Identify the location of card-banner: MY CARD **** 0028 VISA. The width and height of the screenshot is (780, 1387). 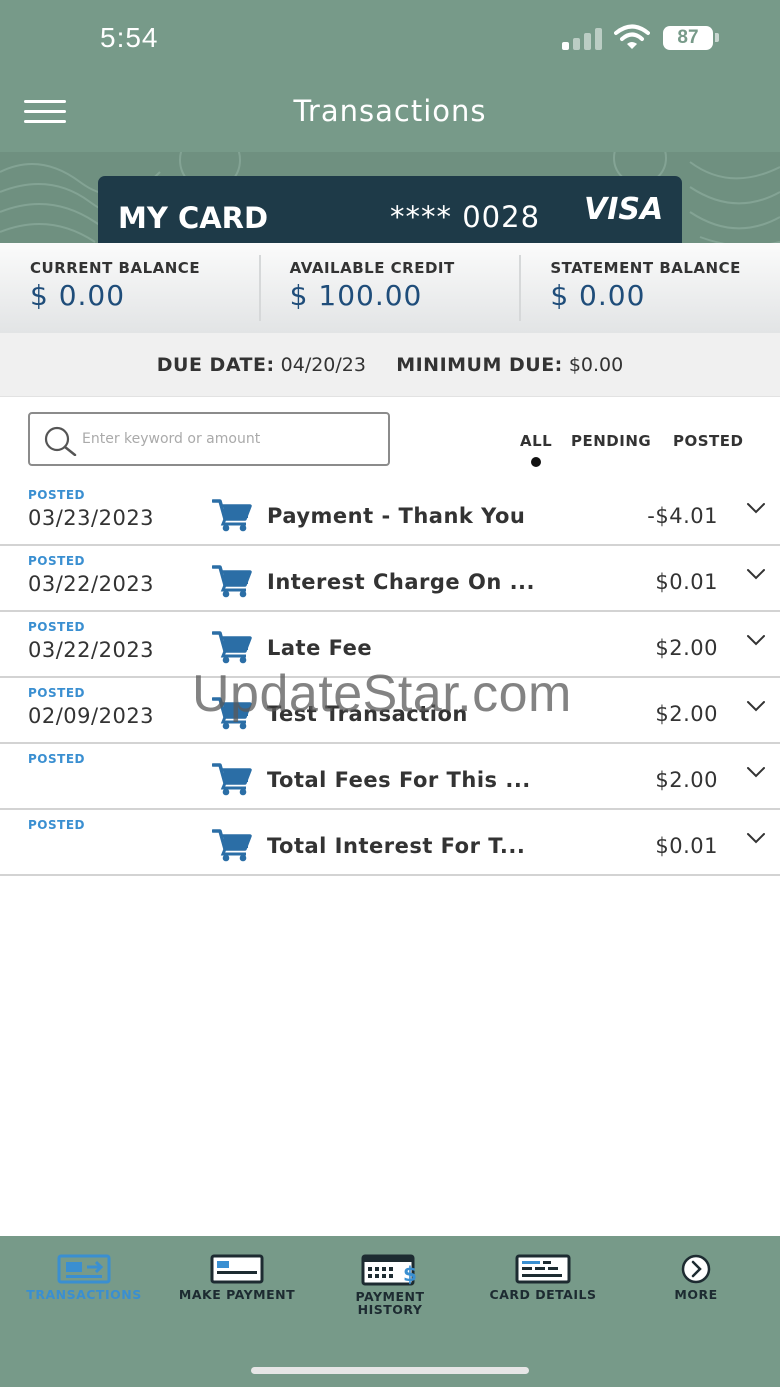
(390, 198).